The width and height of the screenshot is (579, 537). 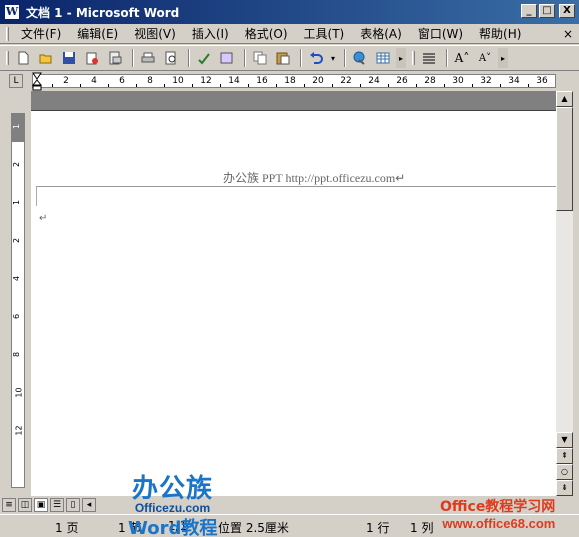 What do you see at coordinates (485, 58) in the screenshot?
I see `shrink-font-icon: A˅` at bounding box center [485, 58].